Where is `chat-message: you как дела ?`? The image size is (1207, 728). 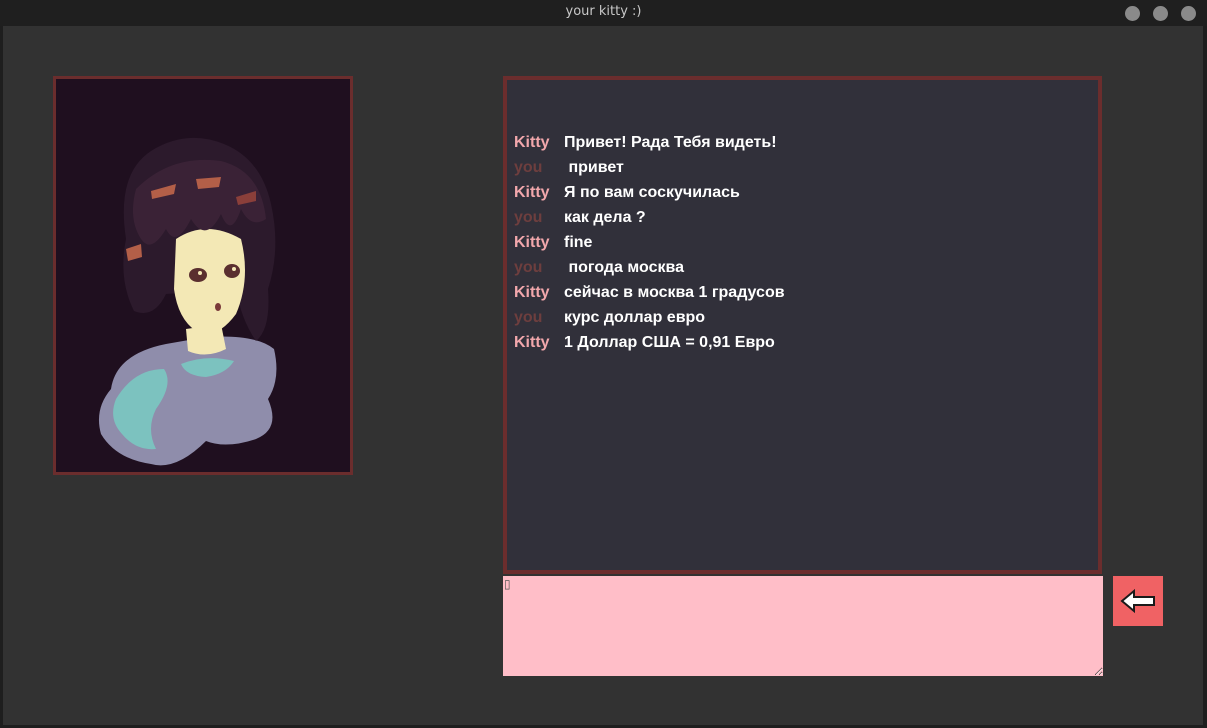
chat-message: you как дела ? is located at coordinates (802, 217).